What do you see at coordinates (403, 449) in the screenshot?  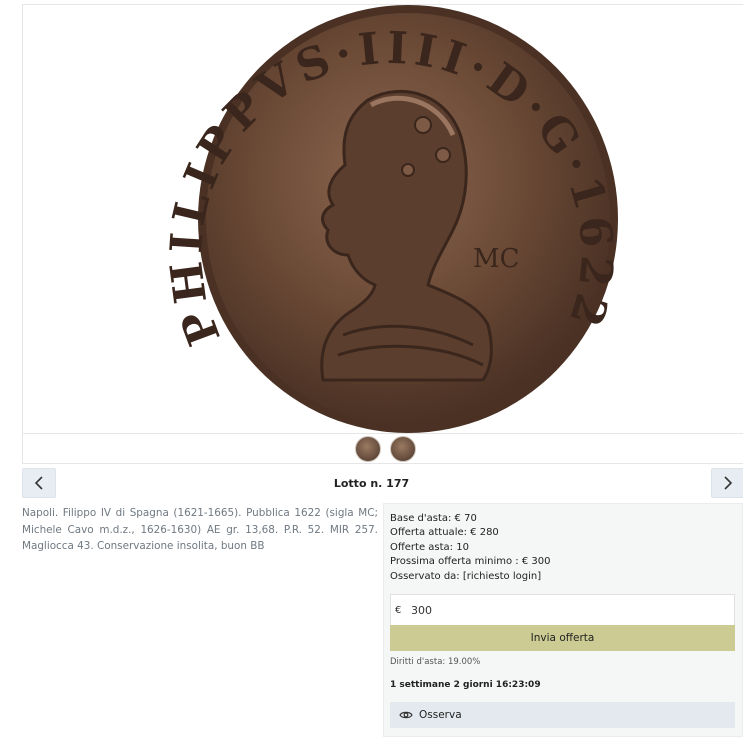 I see `thumbnail-reverse` at bounding box center [403, 449].